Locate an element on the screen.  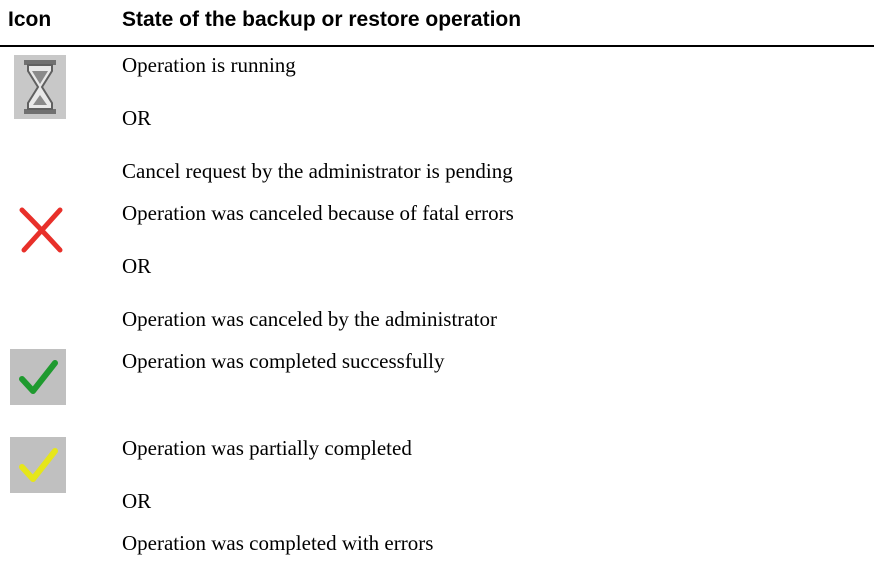
column-header-state: State of the backup or restore operation is located at coordinates (322, 19).